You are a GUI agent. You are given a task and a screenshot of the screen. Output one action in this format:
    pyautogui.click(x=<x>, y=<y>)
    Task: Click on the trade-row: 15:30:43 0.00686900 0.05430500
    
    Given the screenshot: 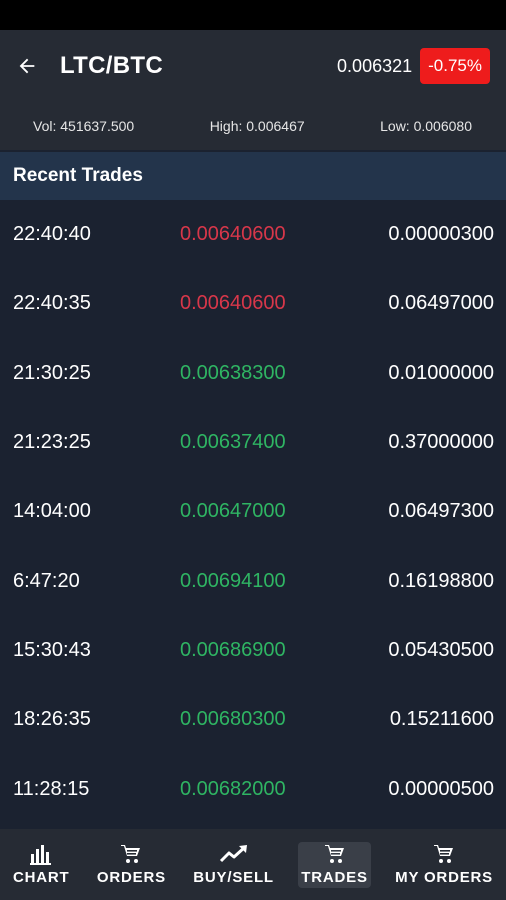 What is the action you would take?
    pyautogui.click(x=253, y=650)
    